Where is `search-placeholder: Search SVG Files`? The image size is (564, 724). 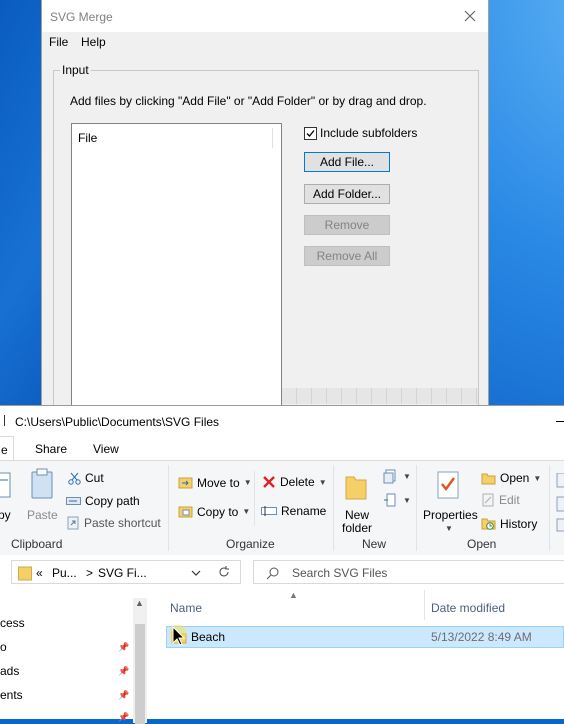 search-placeholder: Search SVG Files is located at coordinates (340, 573).